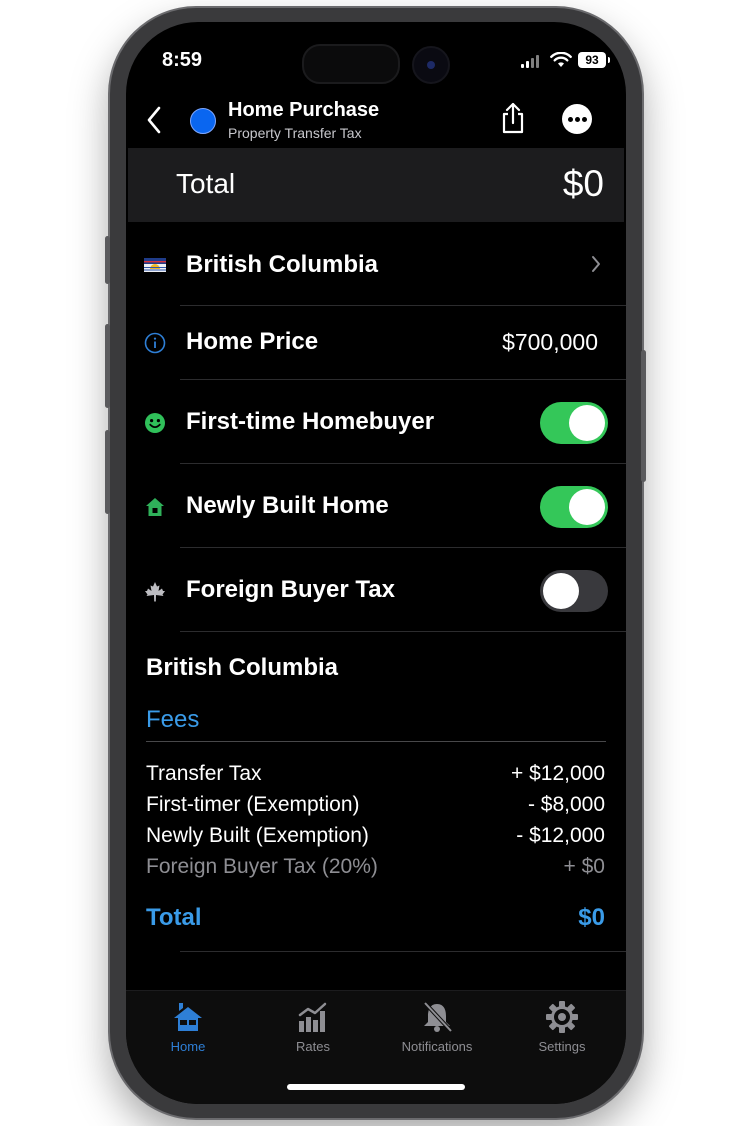  I want to click on info-circle-icon, so click(155, 343).